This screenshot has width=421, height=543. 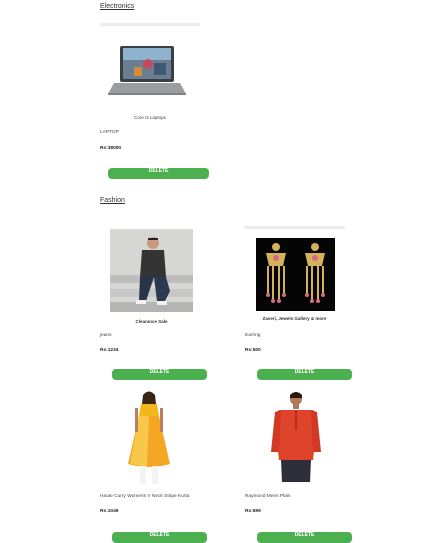 I want to click on product-name: jeans, so click(x=106, y=335).